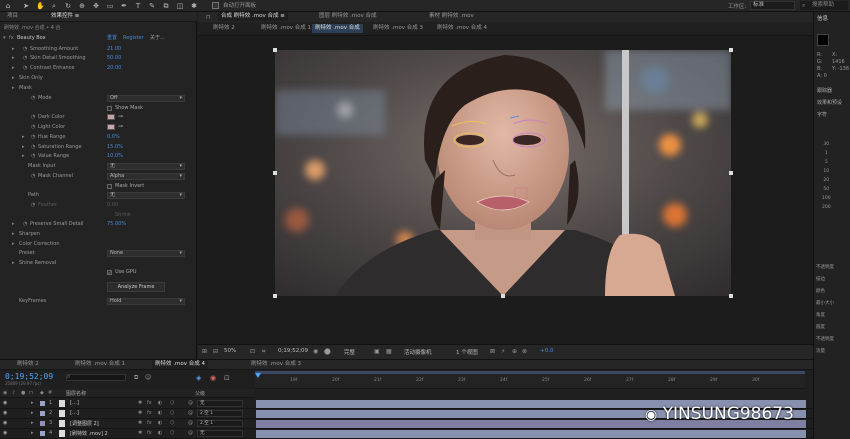 The height and width of the screenshot is (439, 850). Describe the element at coordinates (96, 377) in the screenshot. I see `layer-search-input` at that location.